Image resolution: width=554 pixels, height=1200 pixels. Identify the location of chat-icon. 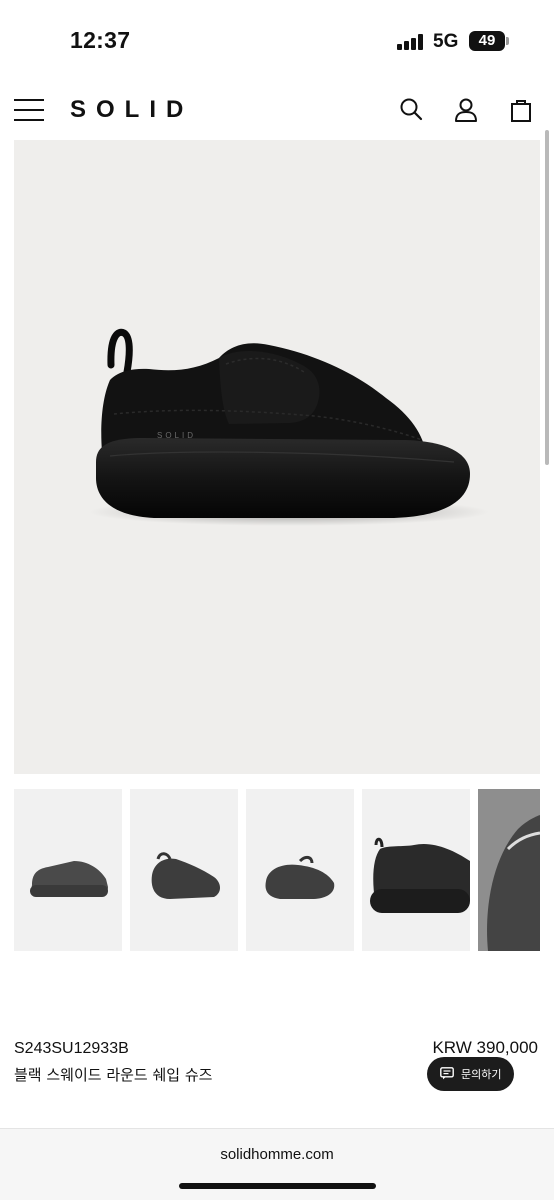
(447, 1073).